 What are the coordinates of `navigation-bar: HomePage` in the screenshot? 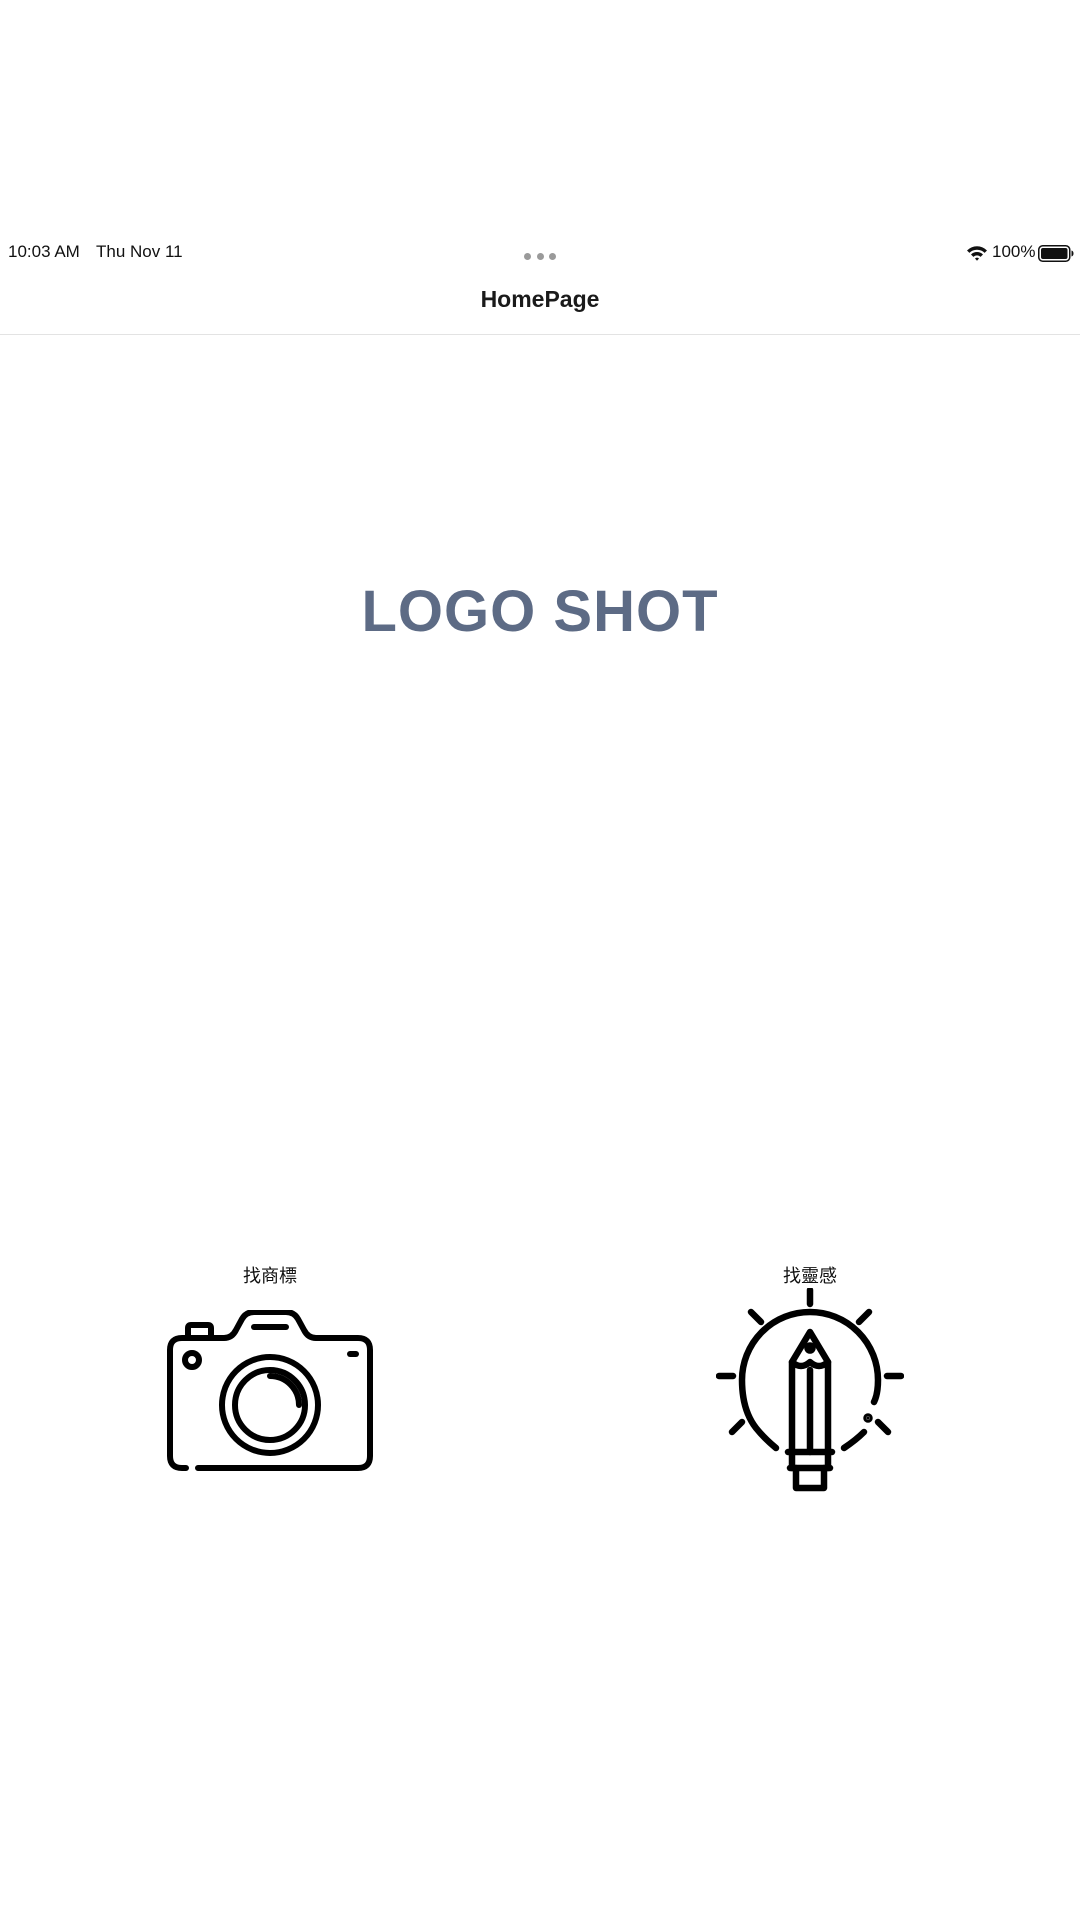 It's located at (540, 302).